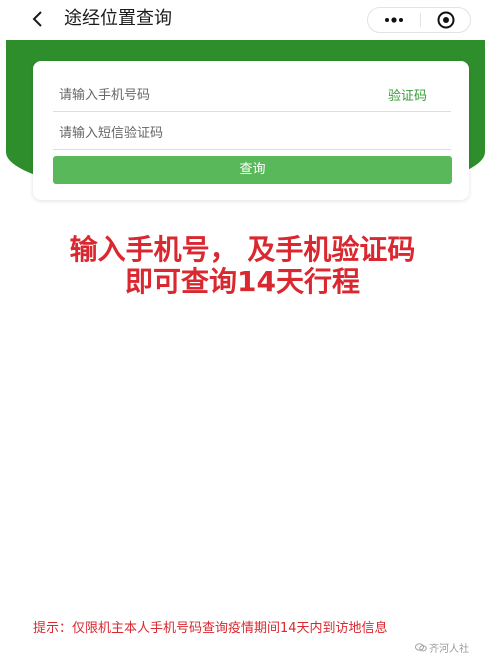 This screenshot has width=485, height=655. Describe the element at coordinates (242, 20) in the screenshot. I see `navigation-bar: 途经位置查询` at that location.